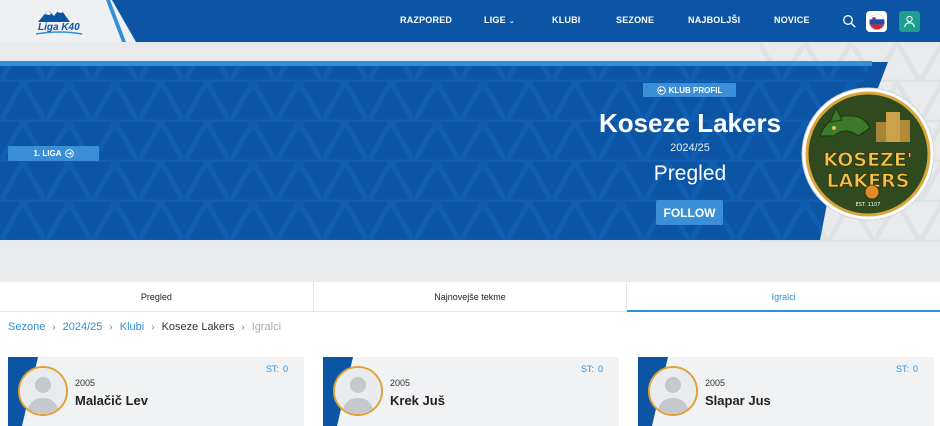 The height and width of the screenshot is (426, 940). Describe the element at coordinates (157, 296) in the screenshot. I see `tab-pregled: Pregled` at that location.